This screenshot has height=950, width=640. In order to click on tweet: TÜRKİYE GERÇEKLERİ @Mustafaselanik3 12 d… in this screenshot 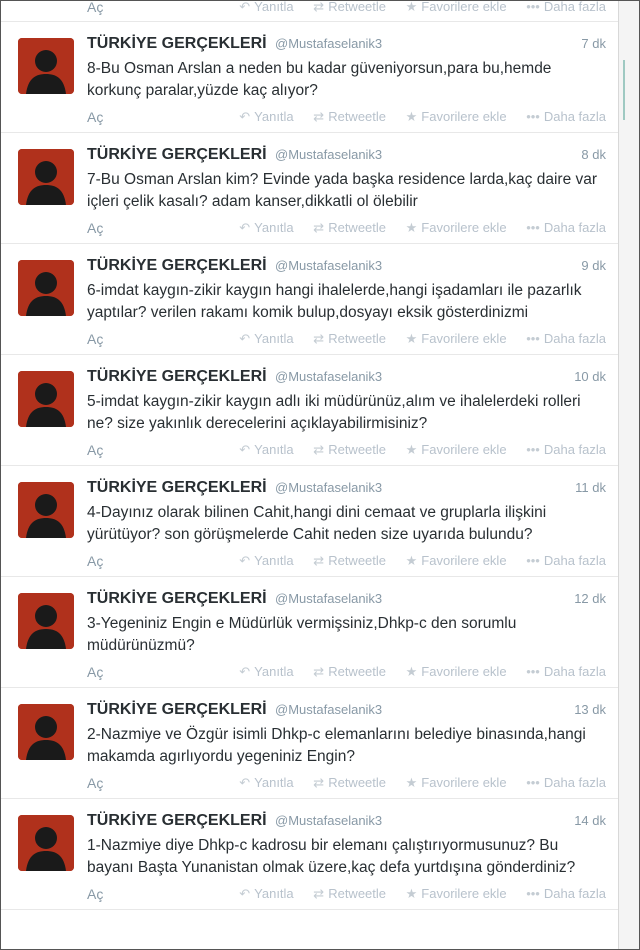, I will do `click(309, 632)`.